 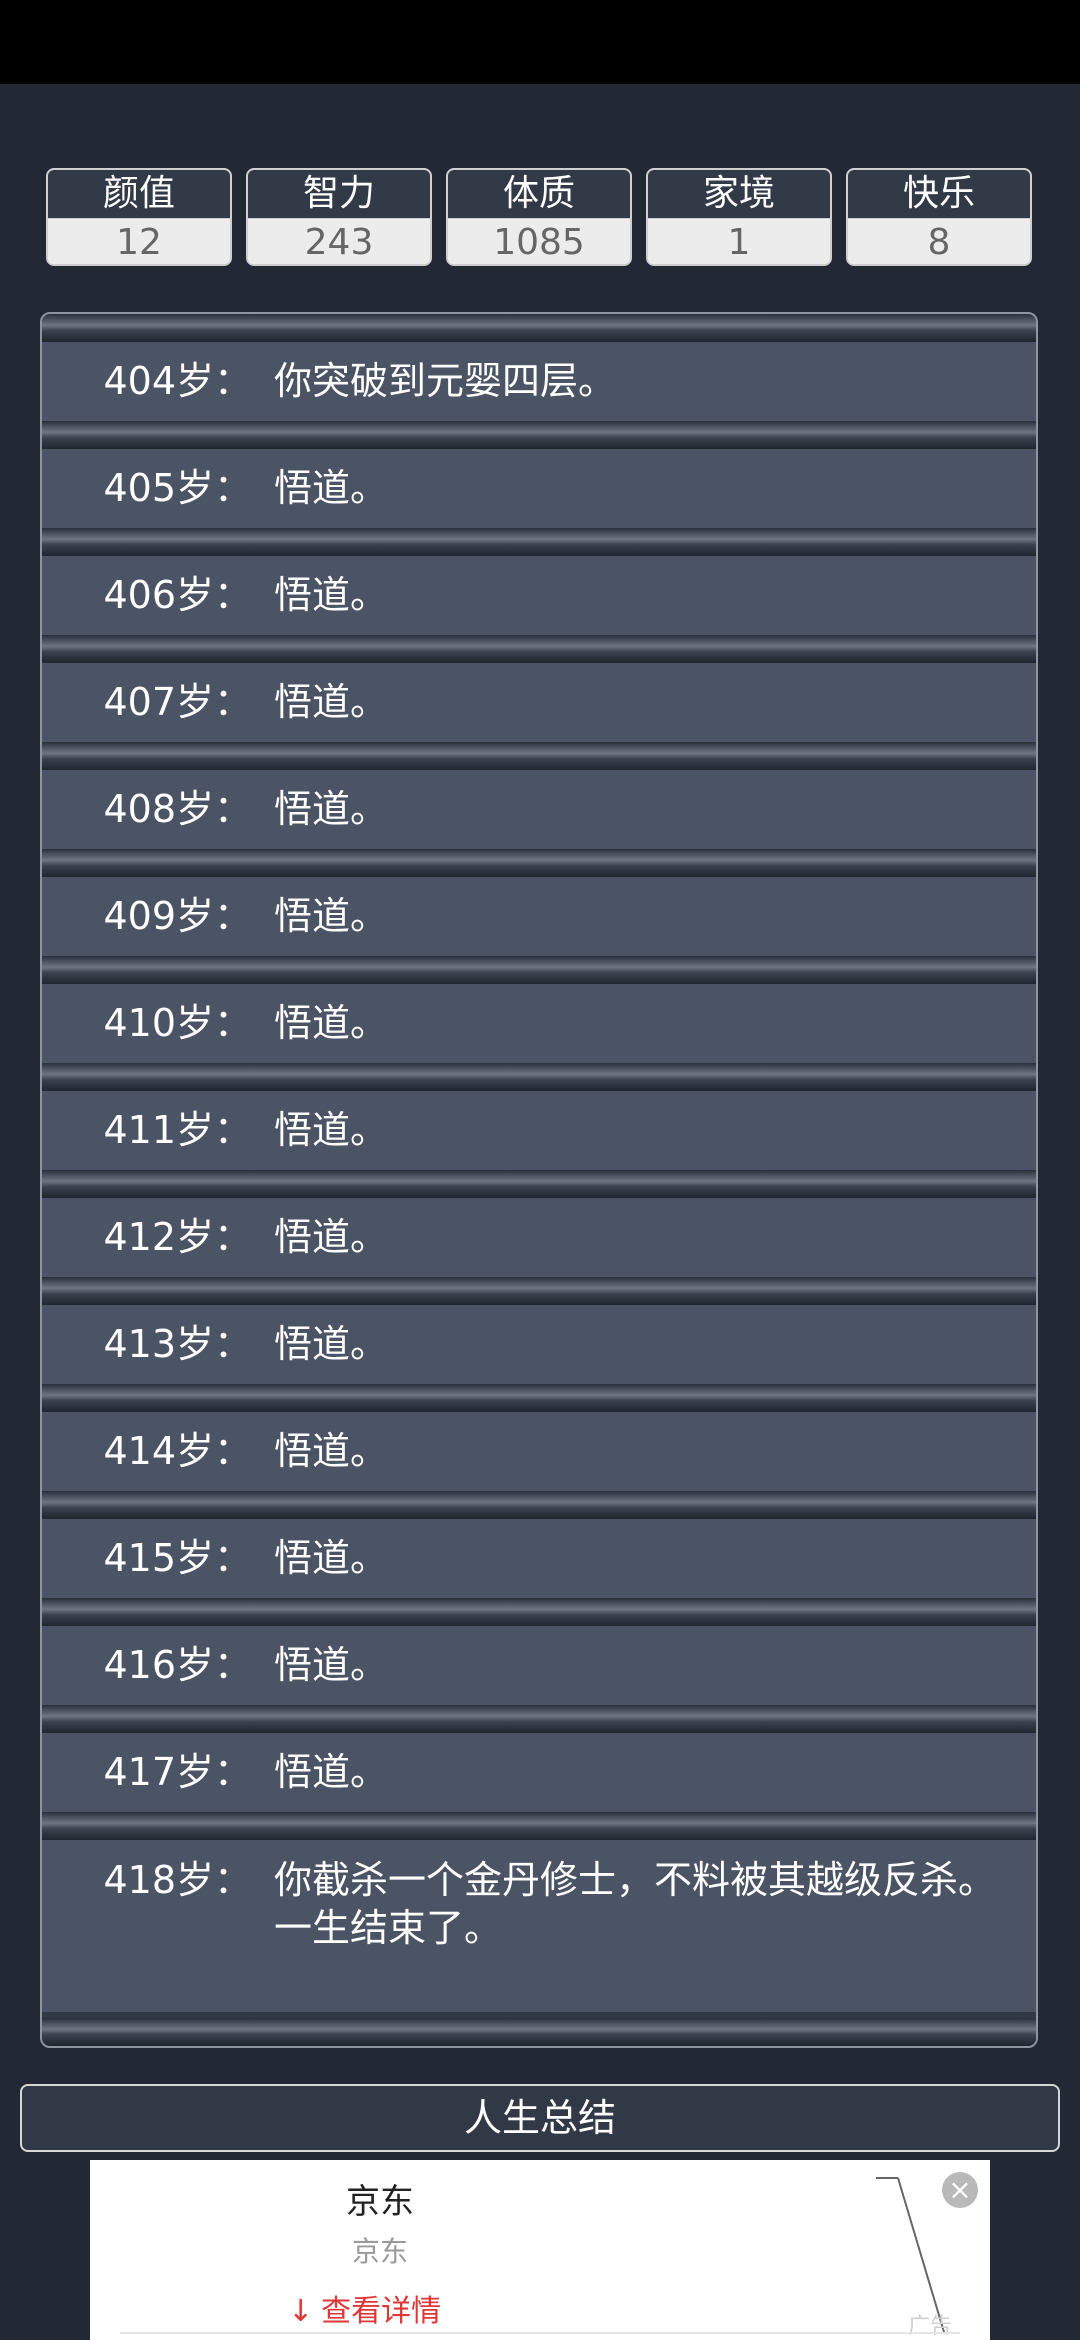 I want to click on stat-value: 1, so click(x=739, y=241).